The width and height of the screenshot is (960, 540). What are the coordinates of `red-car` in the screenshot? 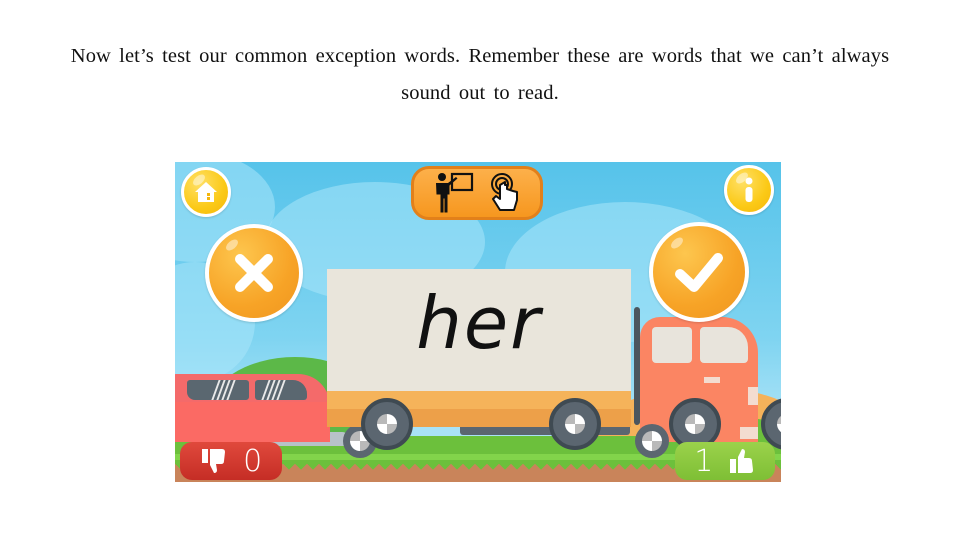 It's located at (255, 409).